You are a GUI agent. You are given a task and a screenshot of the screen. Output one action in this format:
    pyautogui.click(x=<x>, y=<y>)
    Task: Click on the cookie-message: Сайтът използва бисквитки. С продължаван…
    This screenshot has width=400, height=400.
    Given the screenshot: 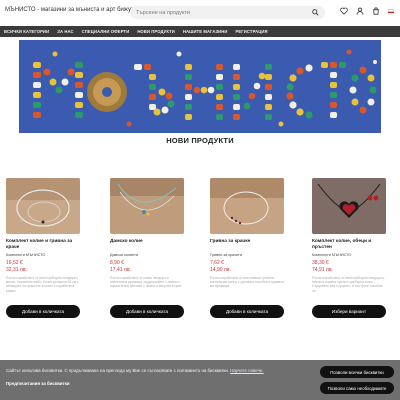 What is the action you would take?
    pyautogui.click(x=117, y=370)
    